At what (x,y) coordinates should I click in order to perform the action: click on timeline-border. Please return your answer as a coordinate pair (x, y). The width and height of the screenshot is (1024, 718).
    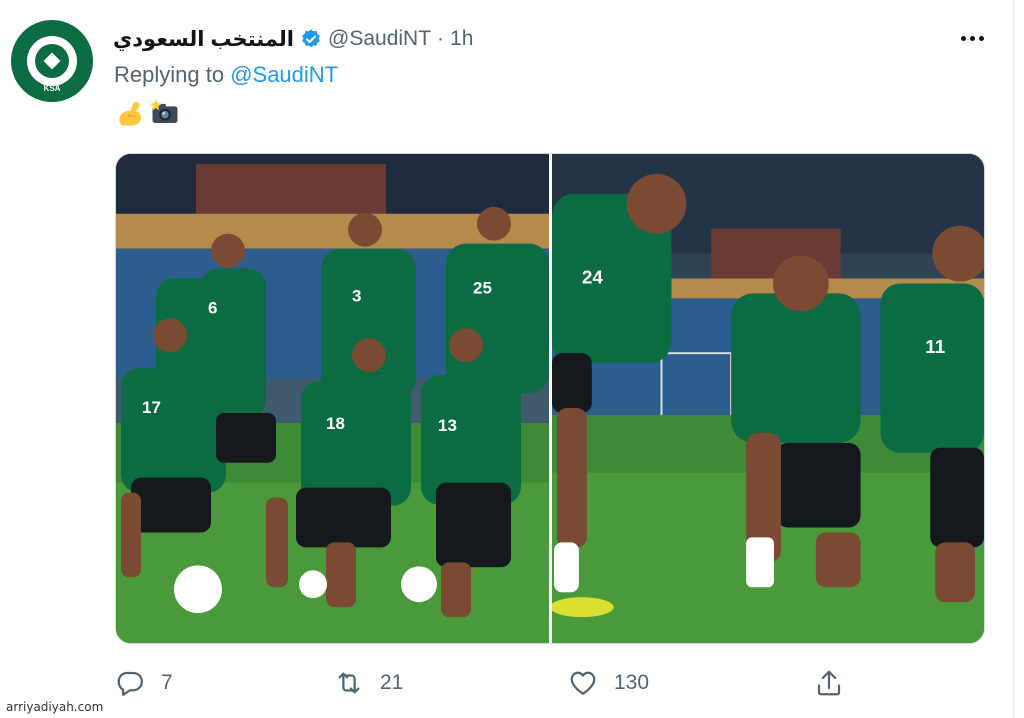
    Looking at the image, I should click on (1013, 359).